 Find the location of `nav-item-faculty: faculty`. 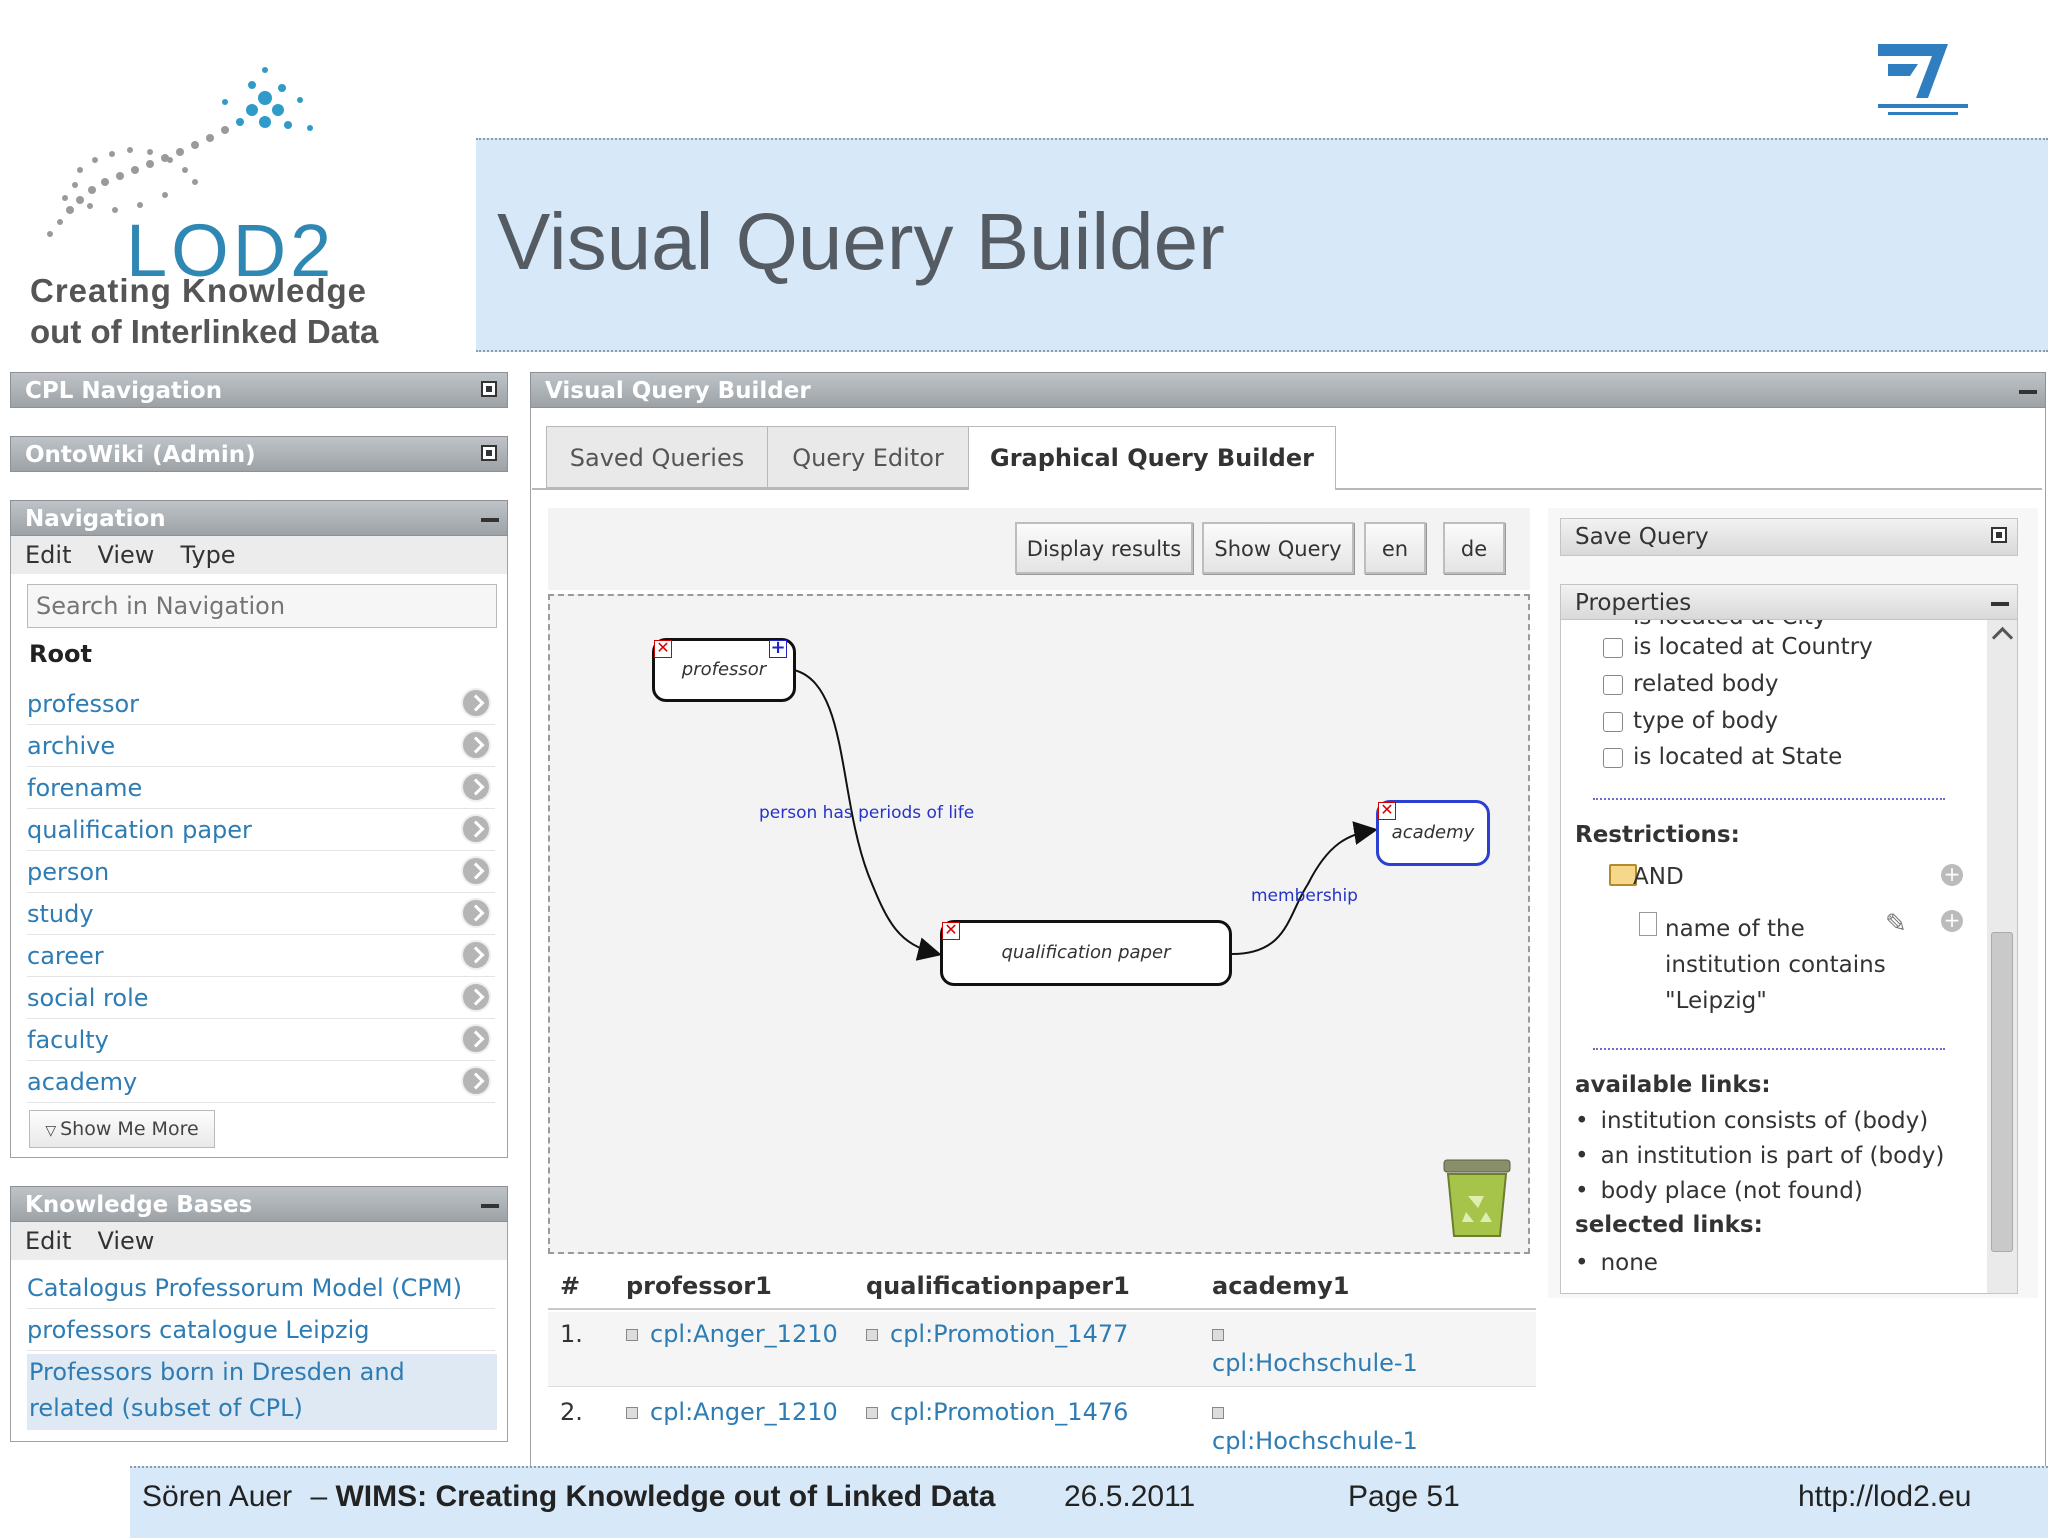

nav-item-faculty: faculty is located at coordinates (261, 1040).